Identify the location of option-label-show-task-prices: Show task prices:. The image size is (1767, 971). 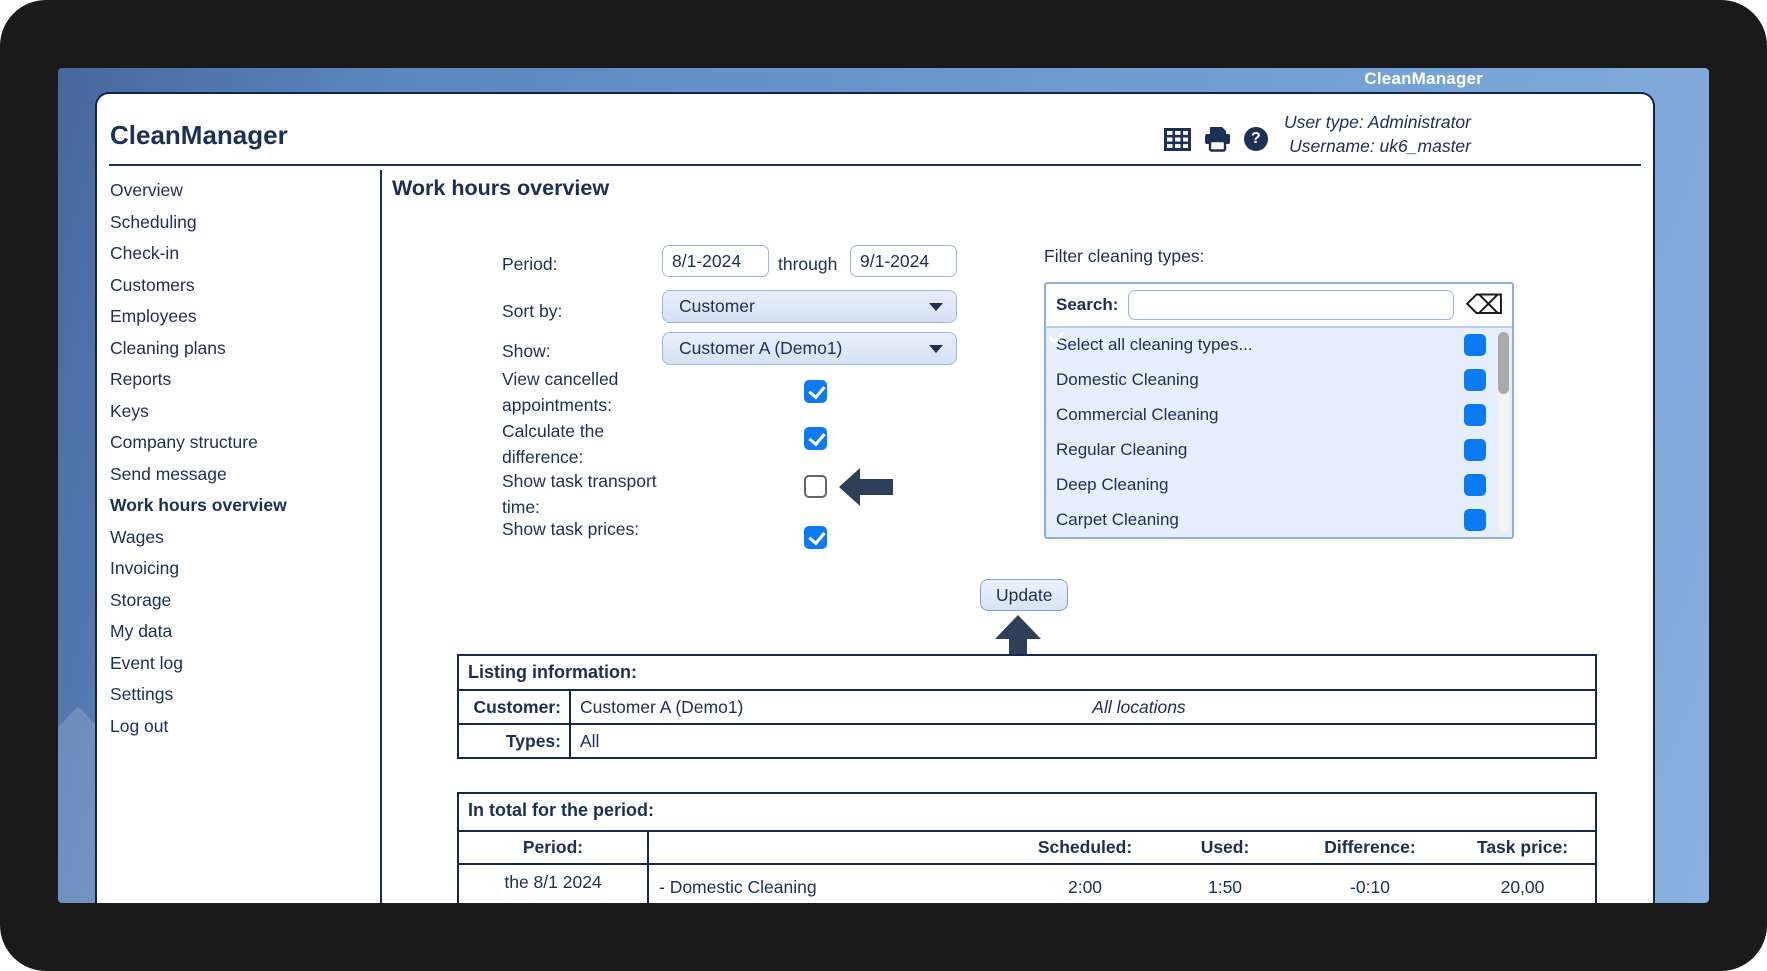
(571, 529).